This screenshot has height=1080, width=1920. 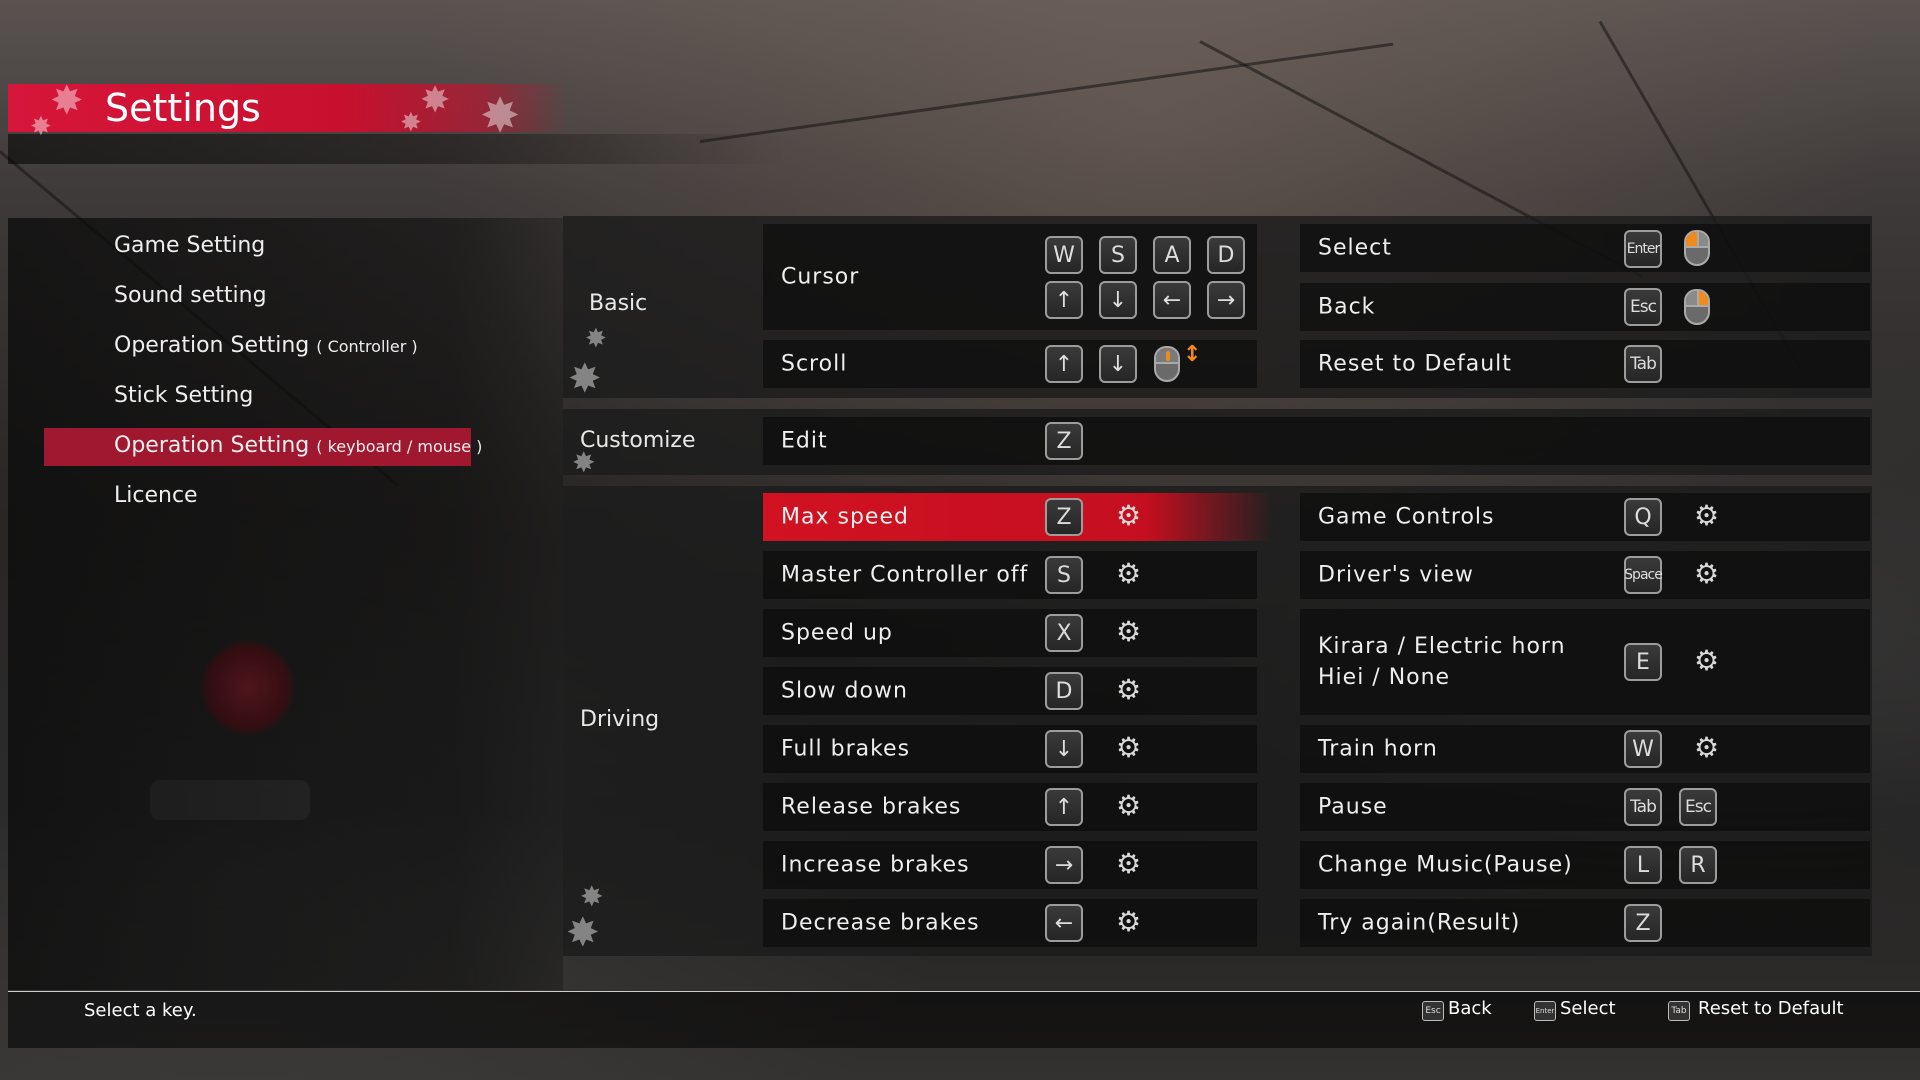 What do you see at coordinates (1771, 1008) in the screenshot?
I see `footer-reset-button: Reset to Default` at bounding box center [1771, 1008].